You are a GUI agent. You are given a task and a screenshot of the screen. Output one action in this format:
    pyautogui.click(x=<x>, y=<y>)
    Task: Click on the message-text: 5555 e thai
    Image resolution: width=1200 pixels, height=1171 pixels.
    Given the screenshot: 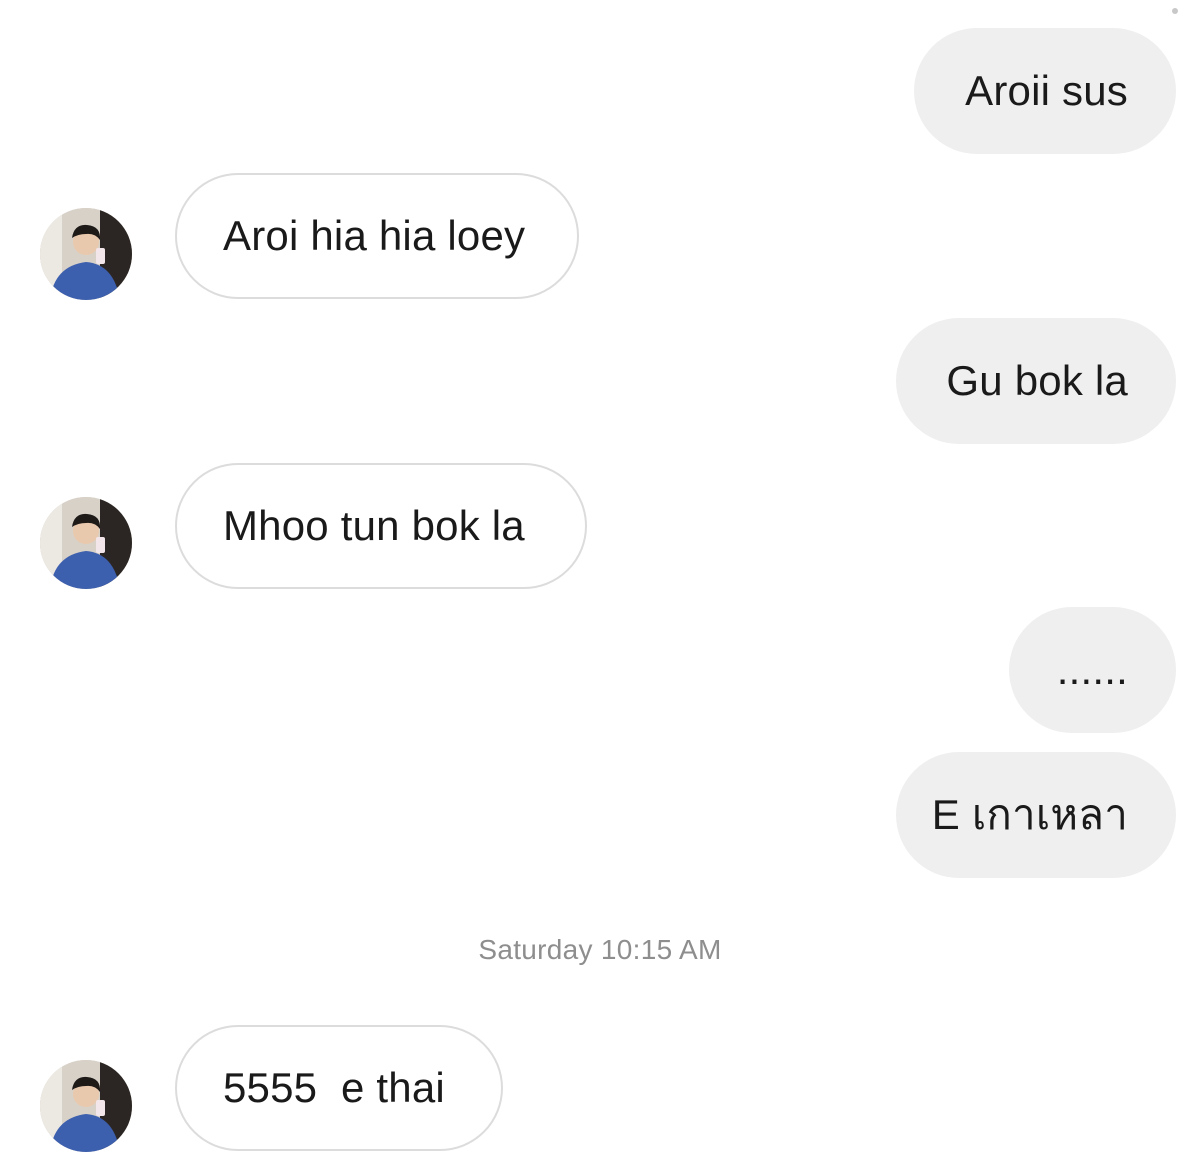 What is the action you would take?
    pyautogui.click(x=334, y=1087)
    